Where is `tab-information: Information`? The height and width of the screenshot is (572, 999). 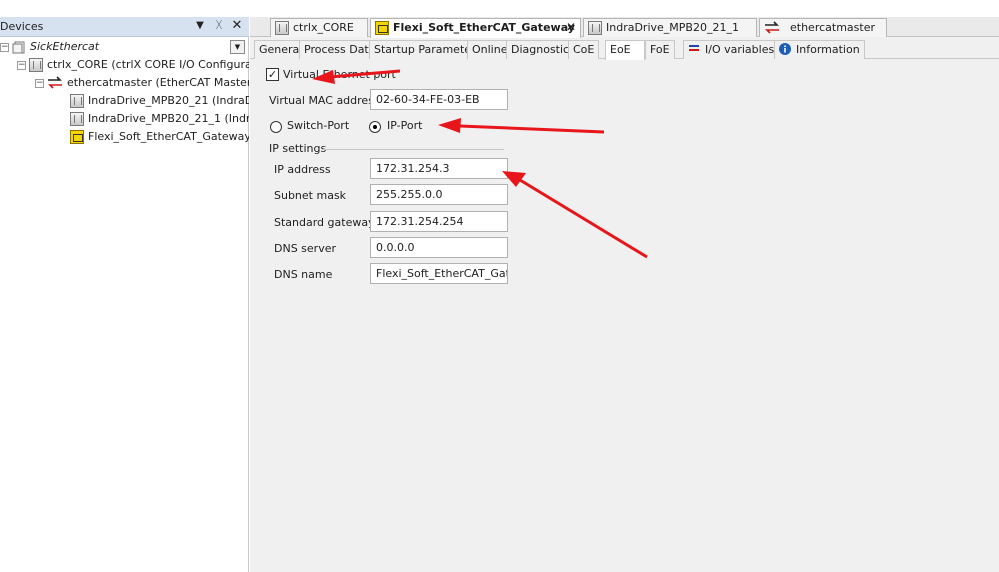
tab-information: Information is located at coordinates (819, 49).